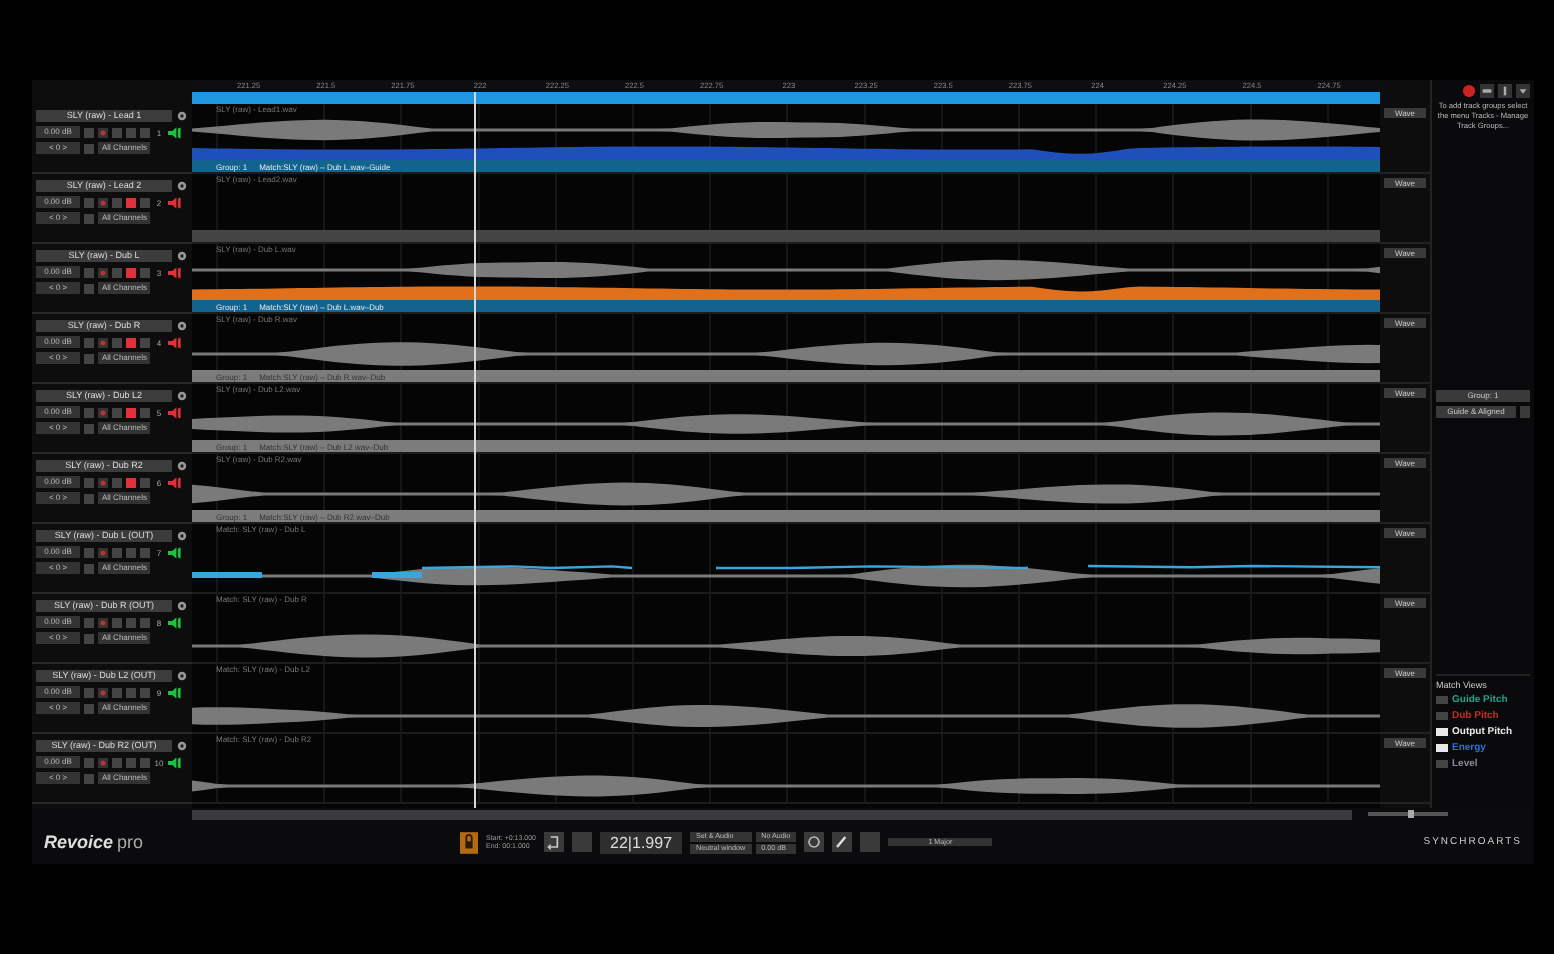 The height and width of the screenshot is (954, 1554). Describe the element at coordinates (772, 814) in the screenshot. I see `horizontal-scrollbar` at that location.